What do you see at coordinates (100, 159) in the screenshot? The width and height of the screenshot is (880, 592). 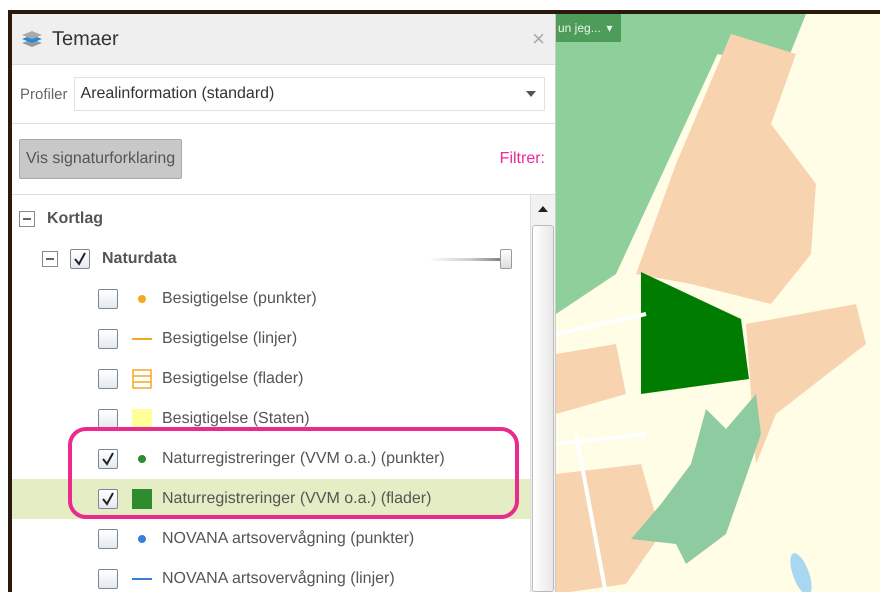 I see `legend-button: Vis signaturforklaring` at bounding box center [100, 159].